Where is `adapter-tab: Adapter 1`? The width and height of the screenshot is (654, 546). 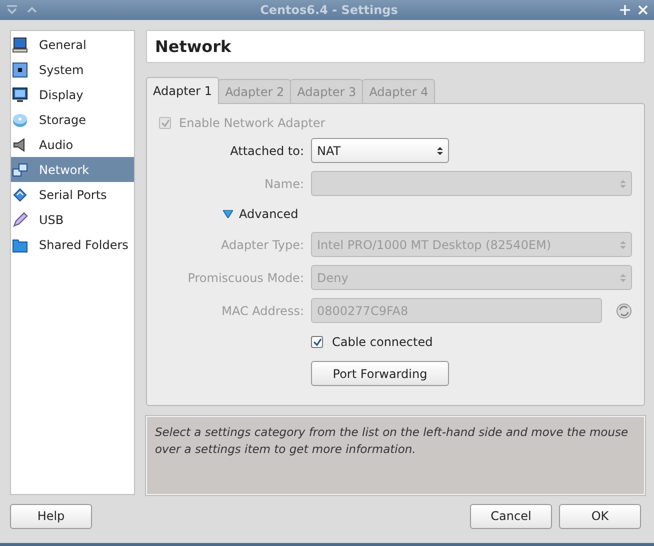 adapter-tab: Adapter 1 is located at coordinates (183, 90).